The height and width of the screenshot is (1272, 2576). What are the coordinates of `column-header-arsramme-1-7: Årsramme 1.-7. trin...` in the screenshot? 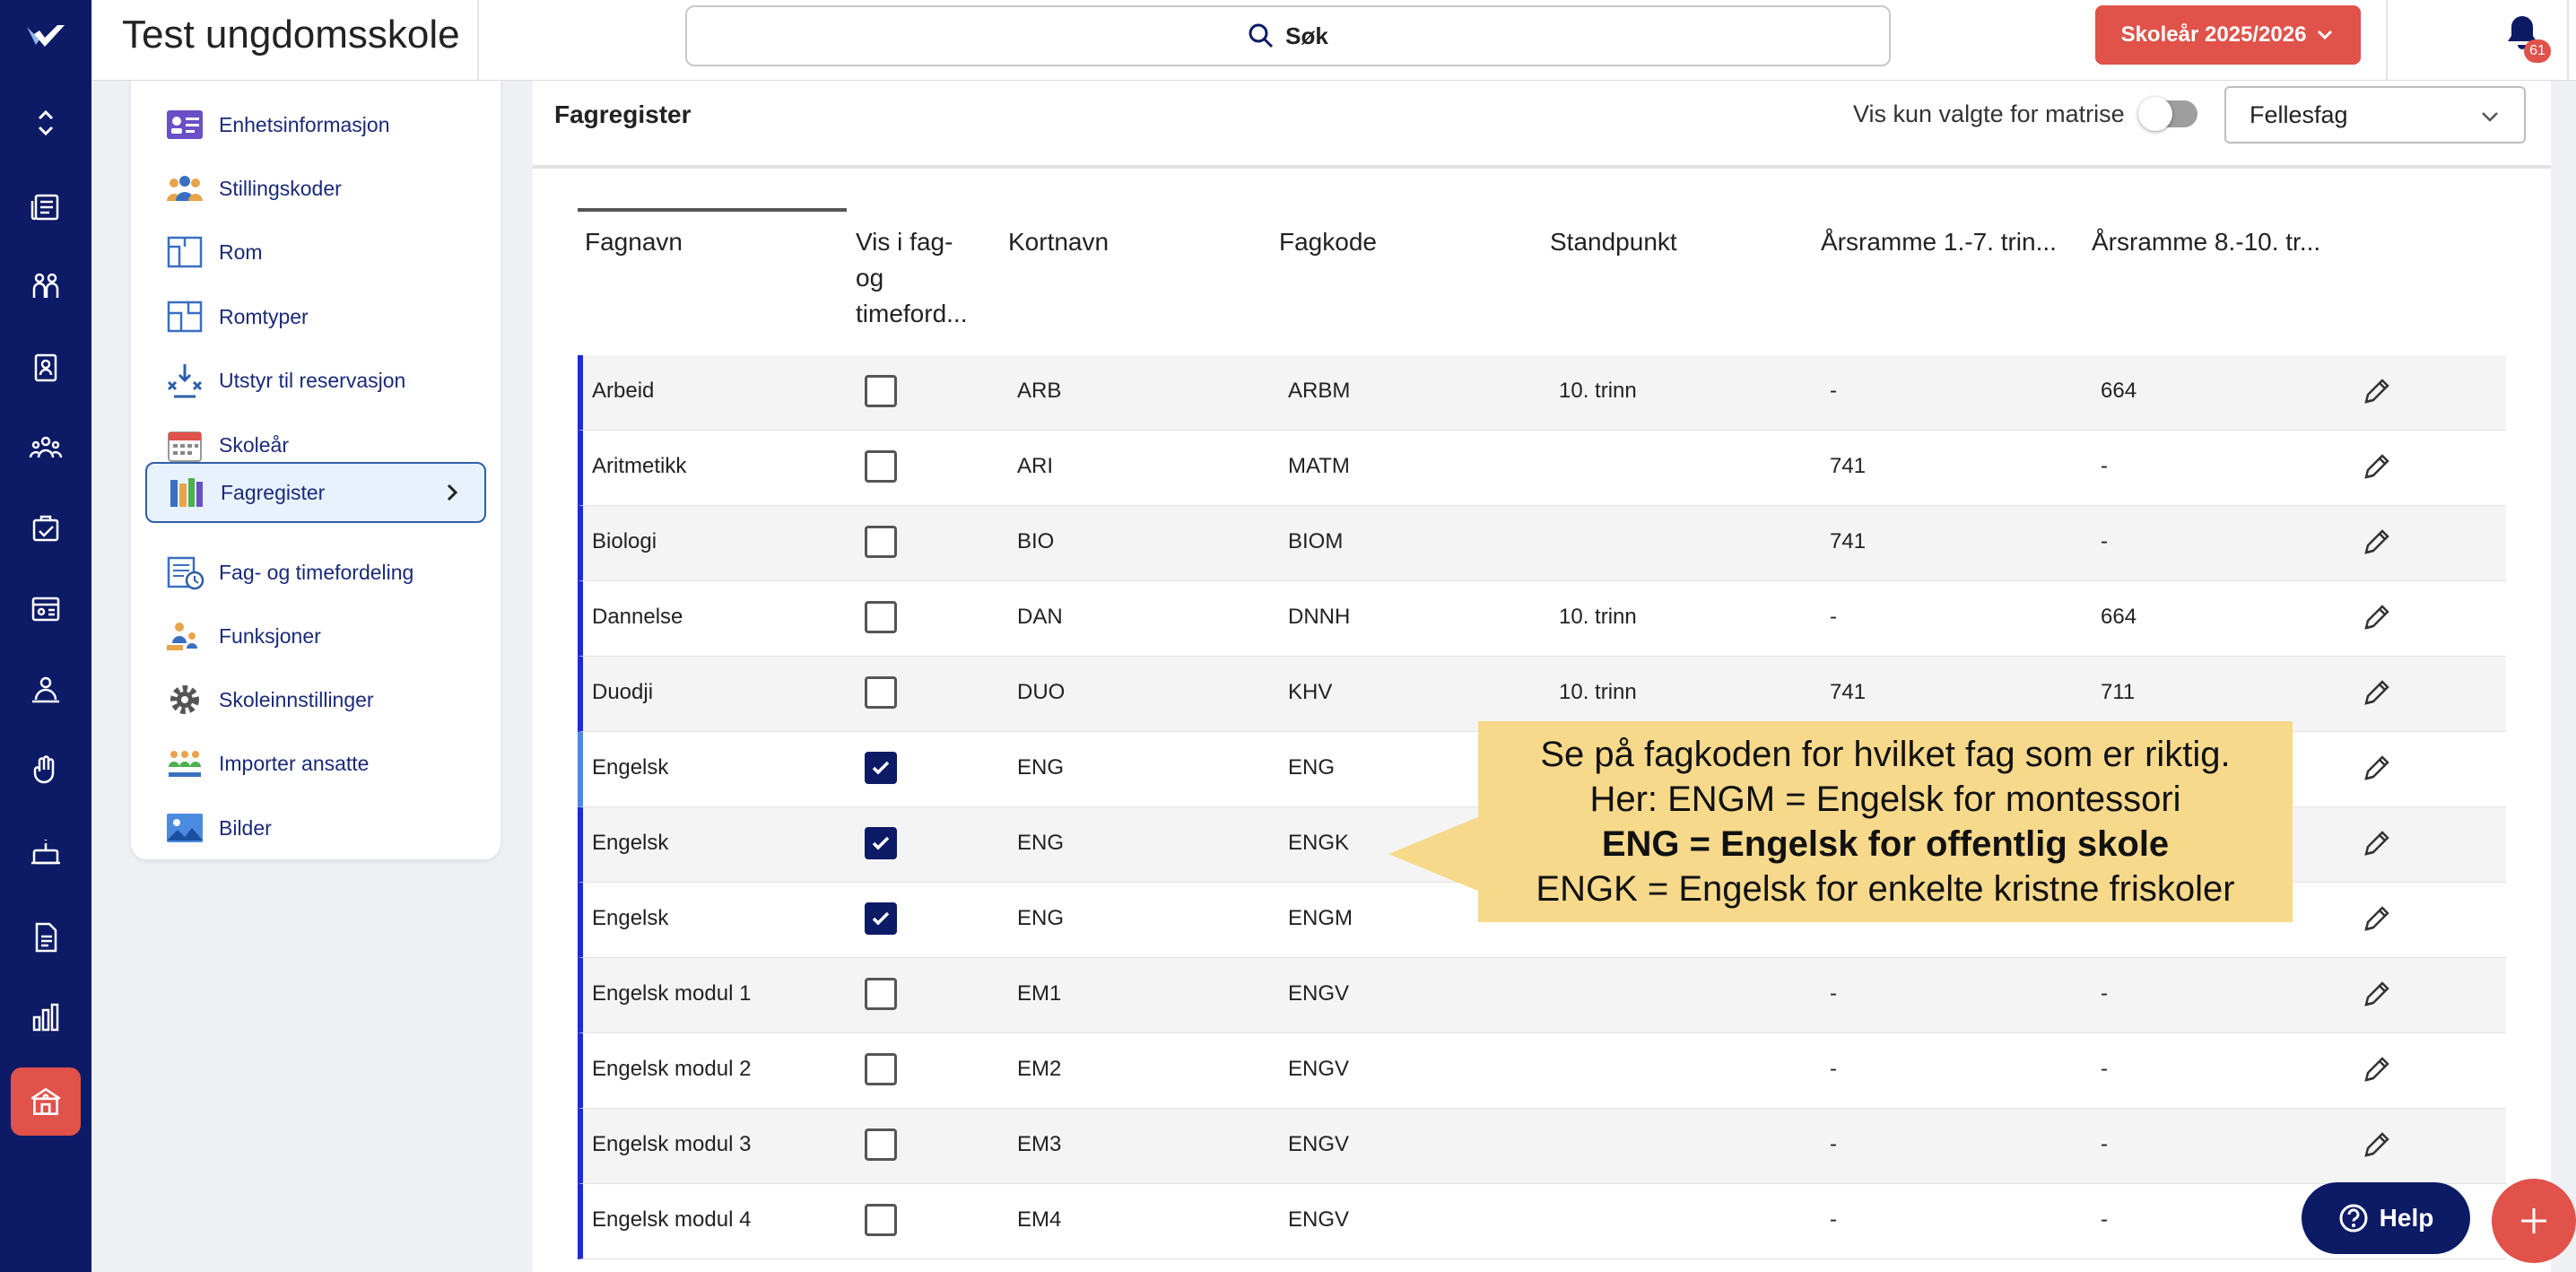 It's located at (1939, 242).